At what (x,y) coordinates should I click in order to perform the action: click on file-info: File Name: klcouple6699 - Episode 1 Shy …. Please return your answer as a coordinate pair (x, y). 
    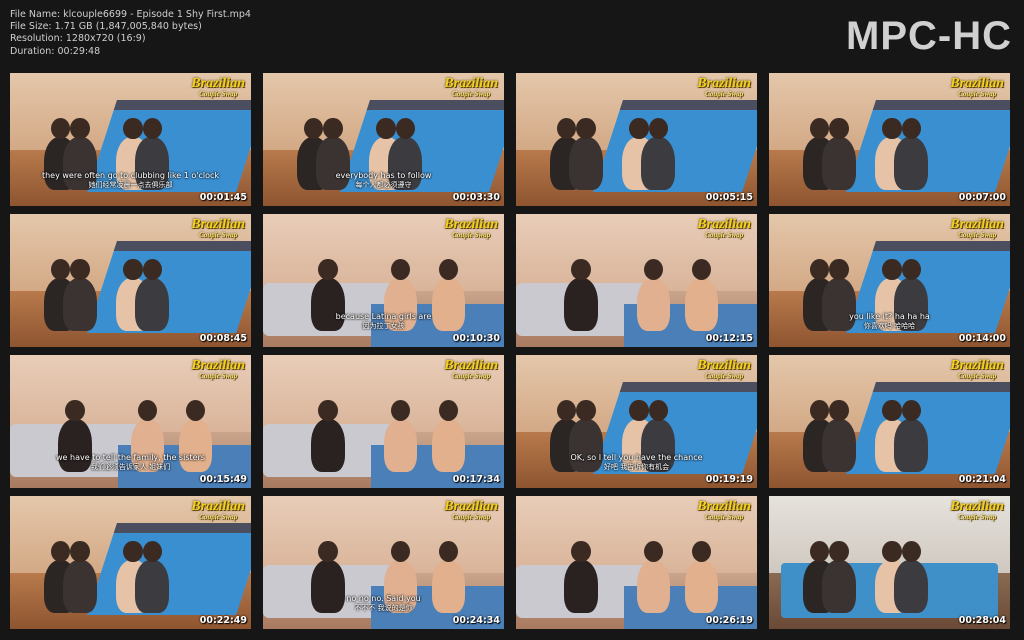
    Looking at the image, I should click on (130, 33).